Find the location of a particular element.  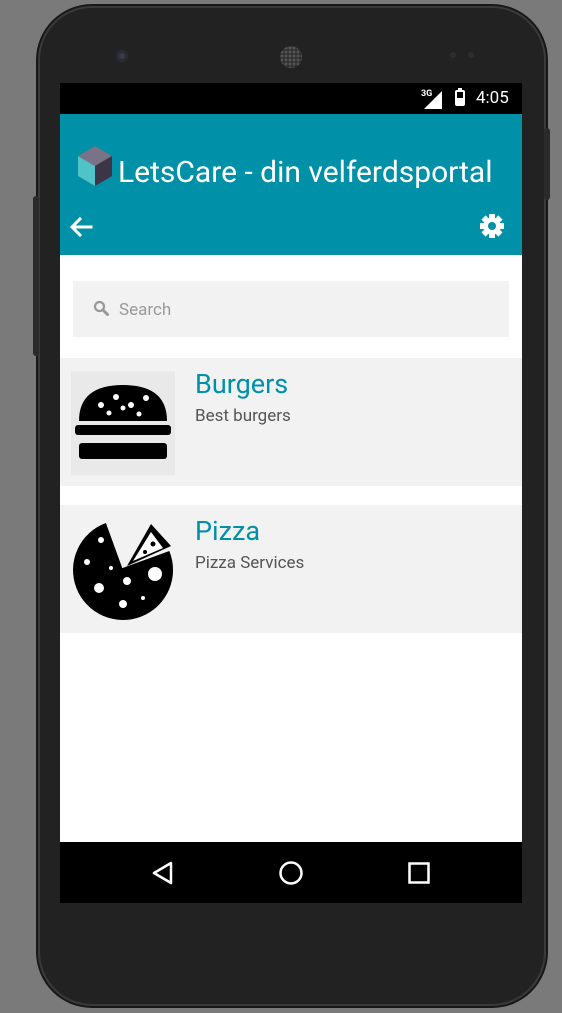

search-bar is located at coordinates (291, 310).